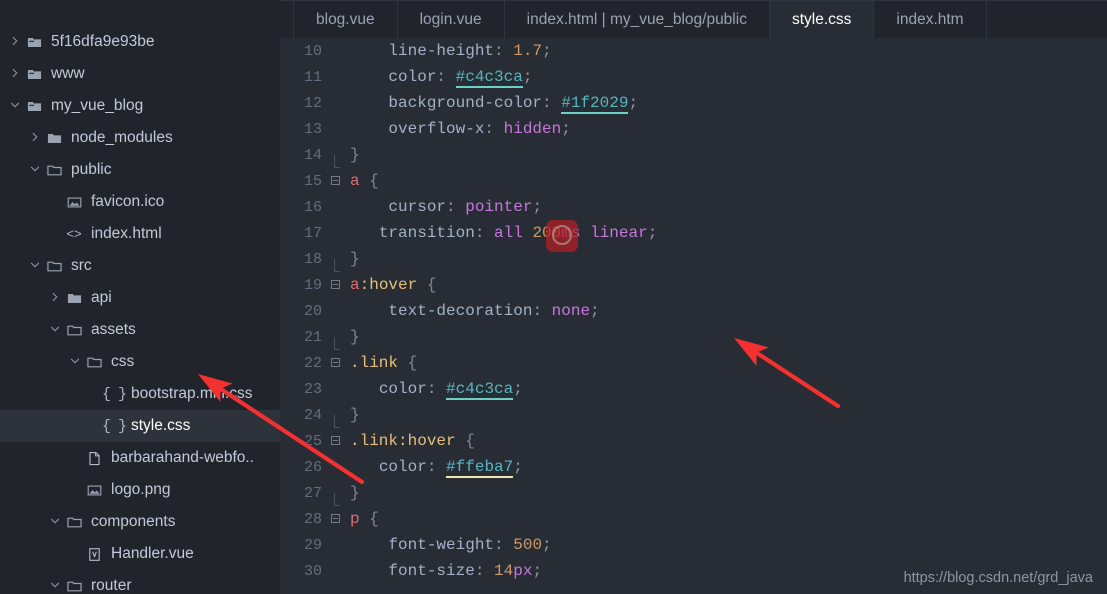  I want to click on tab-index: index.html | my_vue_blog/public, so click(637, 19).